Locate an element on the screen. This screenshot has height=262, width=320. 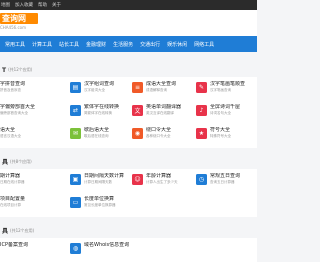
tool-text: 语大全 语言汉语大全 is located at coordinates (10, 133).